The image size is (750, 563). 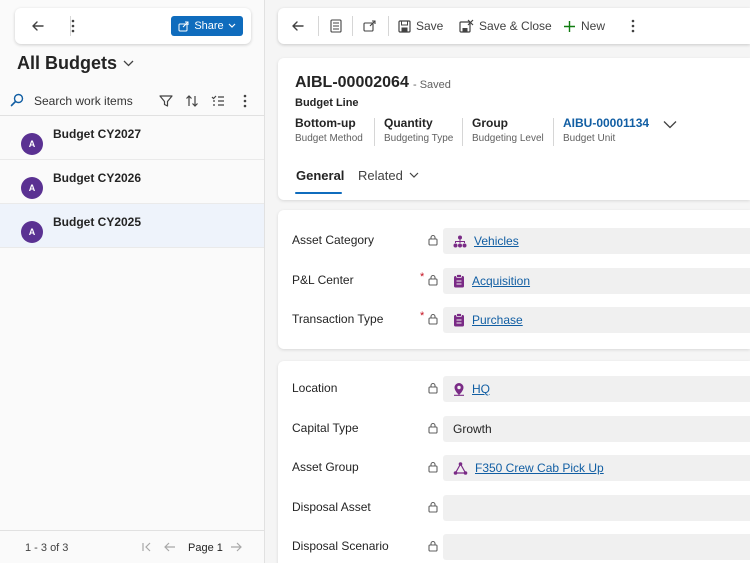 I want to click on field-label: Location, so click(x=315, y=388).